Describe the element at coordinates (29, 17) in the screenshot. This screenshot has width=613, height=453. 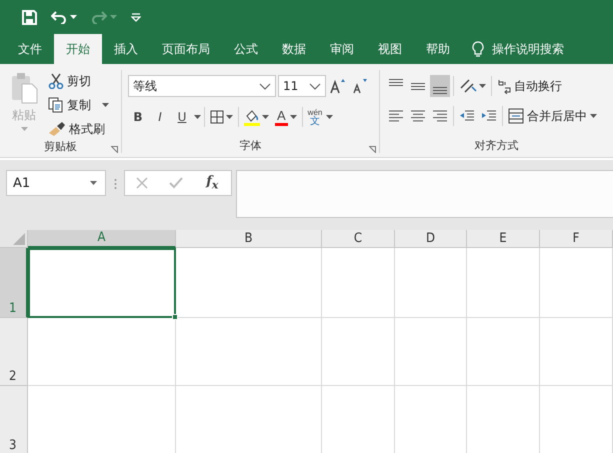
I see `save-icon` at that location.